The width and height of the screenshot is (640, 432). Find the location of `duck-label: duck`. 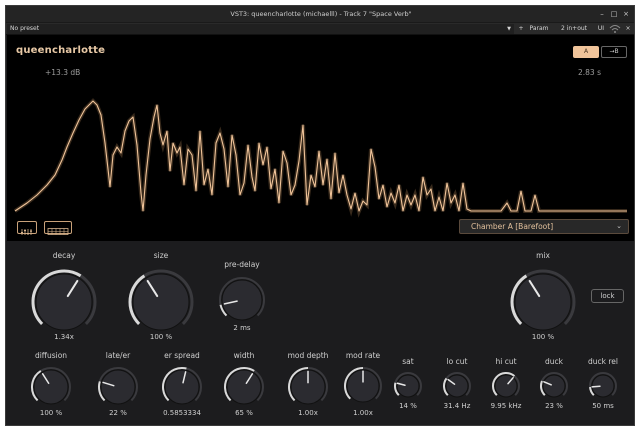

duck-label: duck is located at coordinates (554, 361).